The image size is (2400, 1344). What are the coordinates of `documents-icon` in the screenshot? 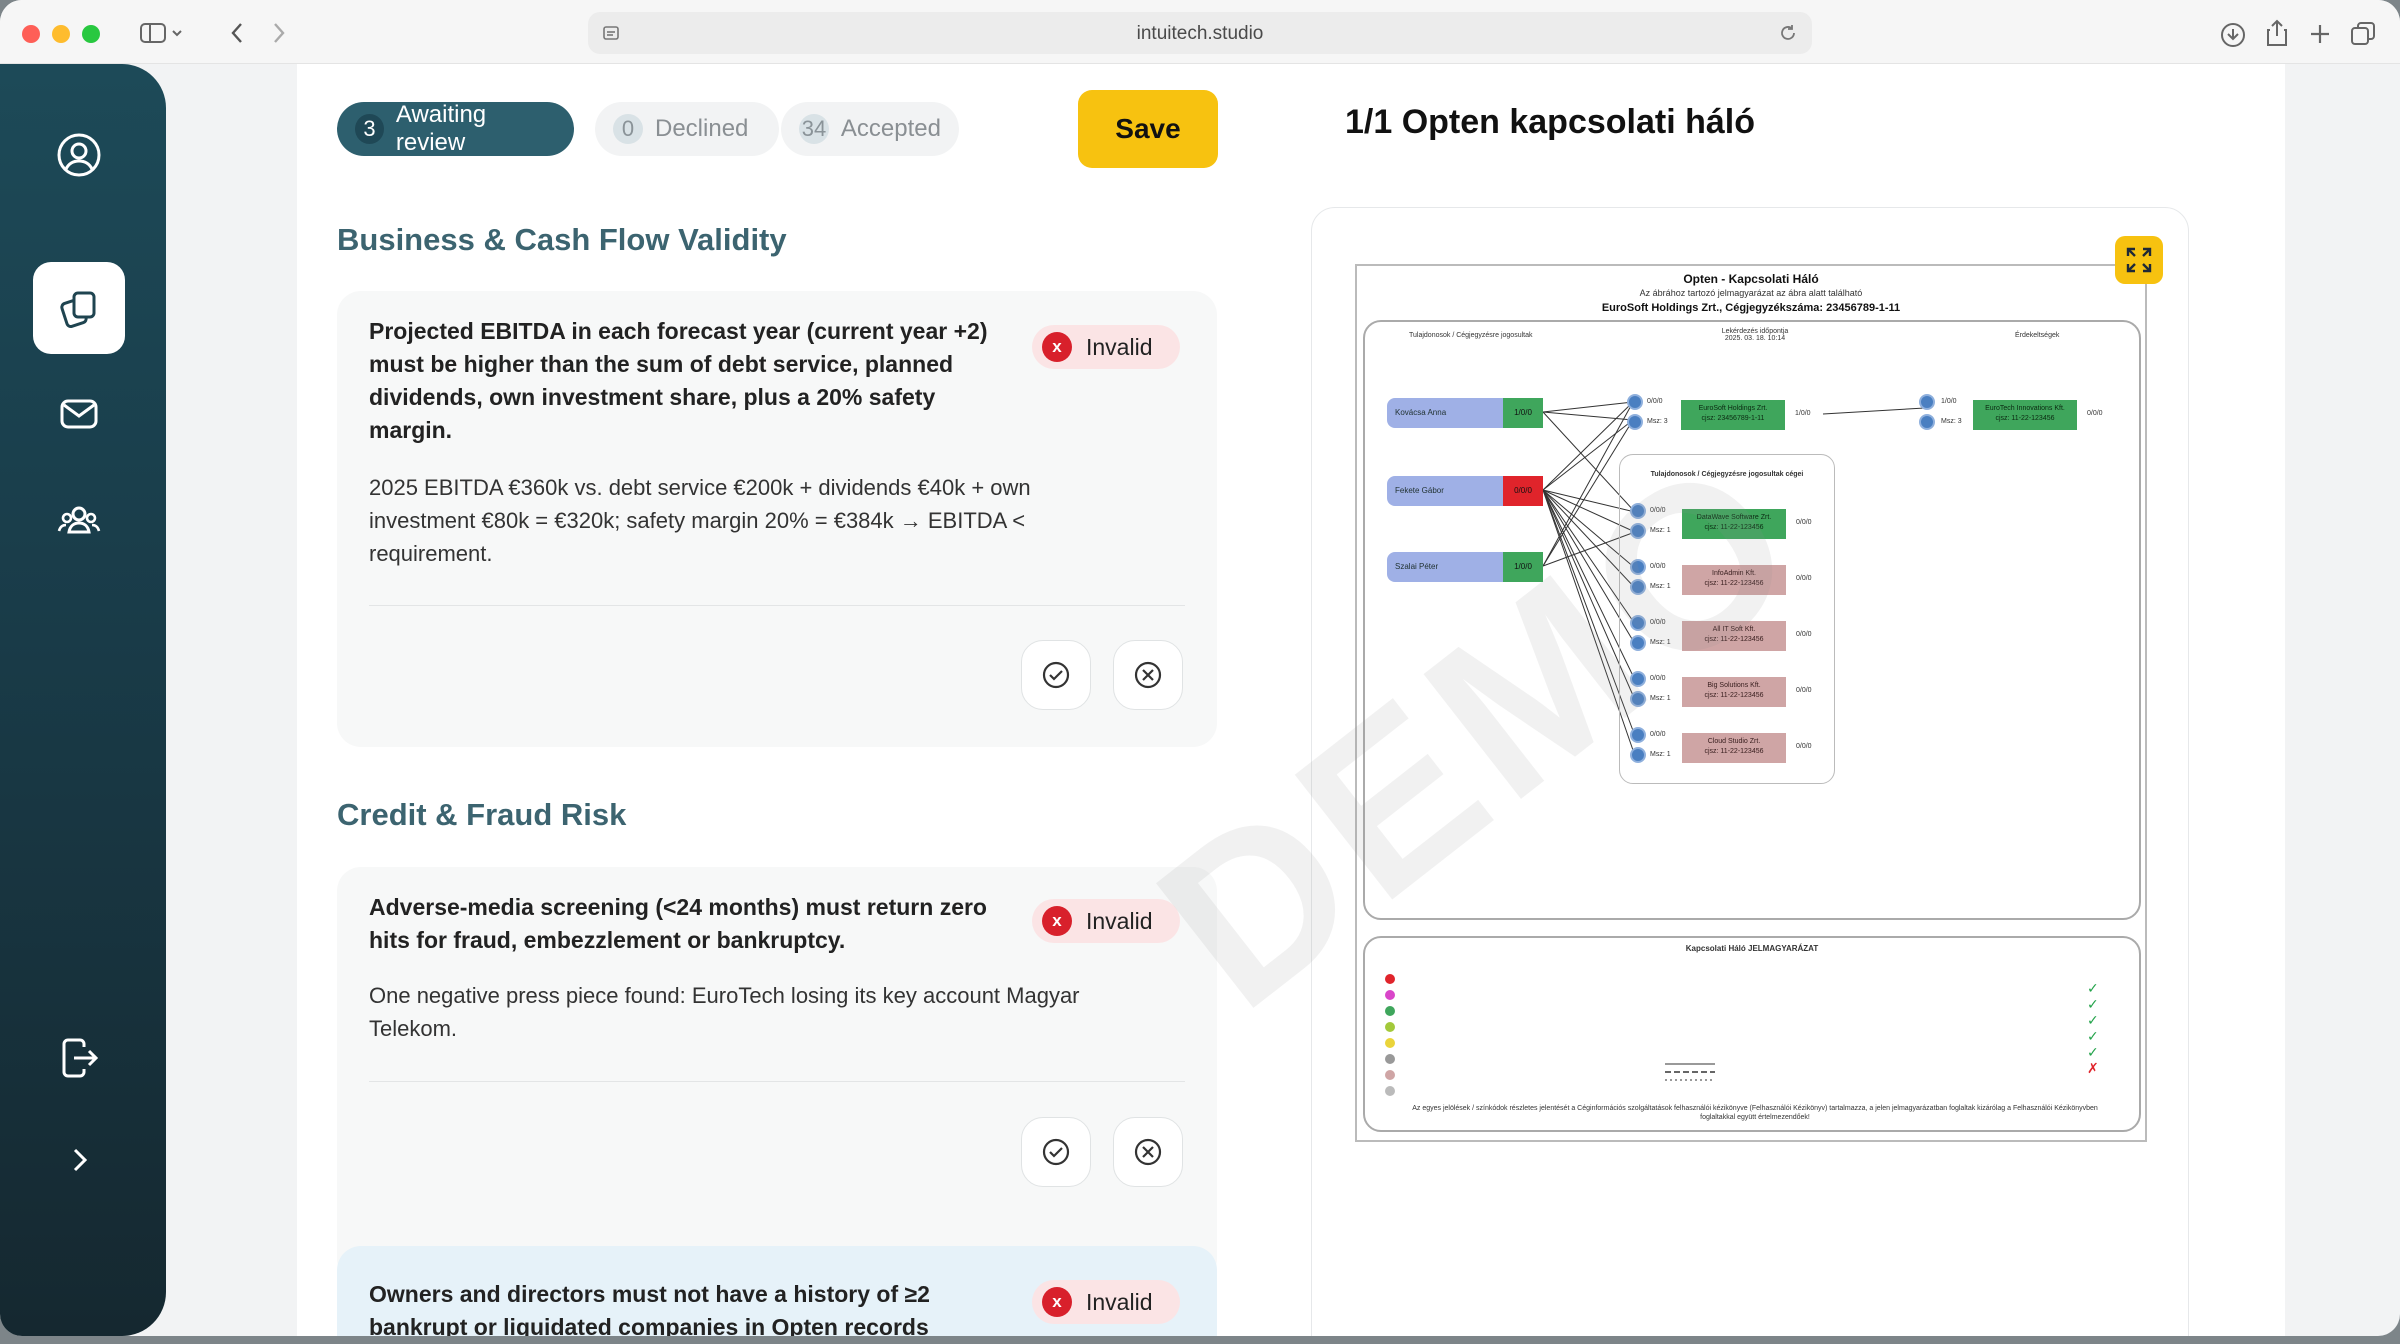 It's located at (78, 309).